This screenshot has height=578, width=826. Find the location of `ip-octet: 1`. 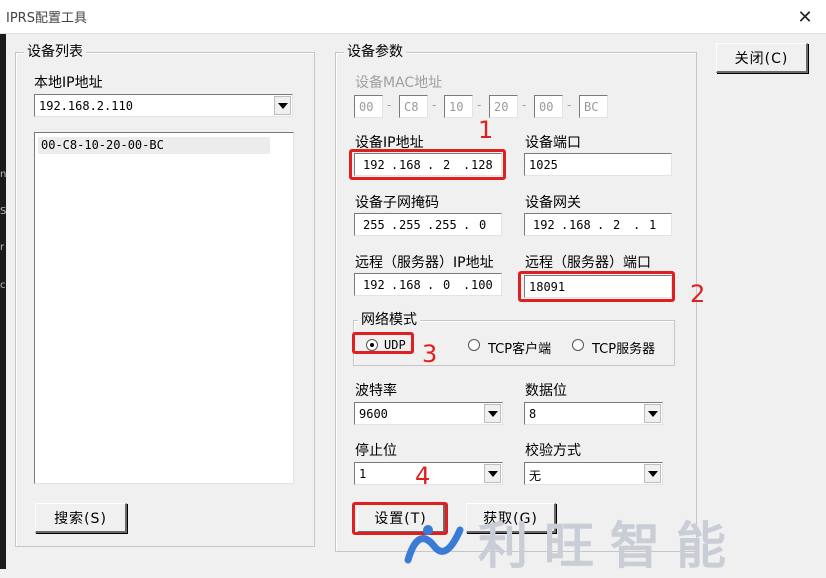

ip-octet: 1 is located at coordinates (653, 225).